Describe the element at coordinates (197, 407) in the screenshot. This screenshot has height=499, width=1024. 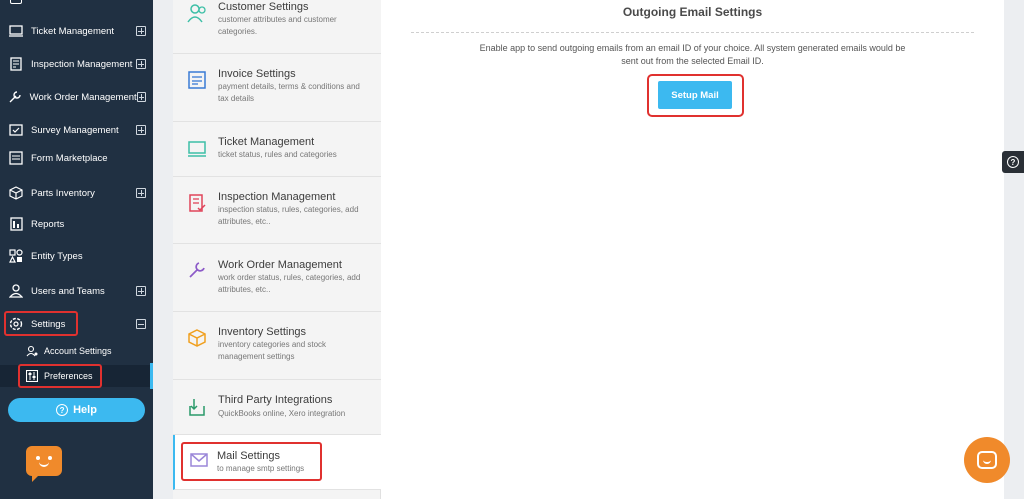
I see `integration-icon` at that location.